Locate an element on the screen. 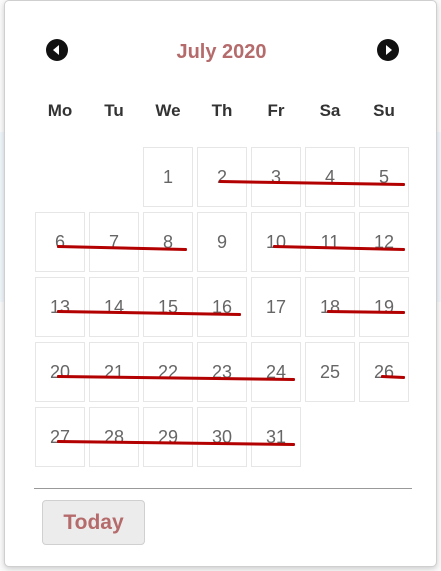 This screenshot has height=571, width=441. day-30: 30 is located at coordinates (222, 437).